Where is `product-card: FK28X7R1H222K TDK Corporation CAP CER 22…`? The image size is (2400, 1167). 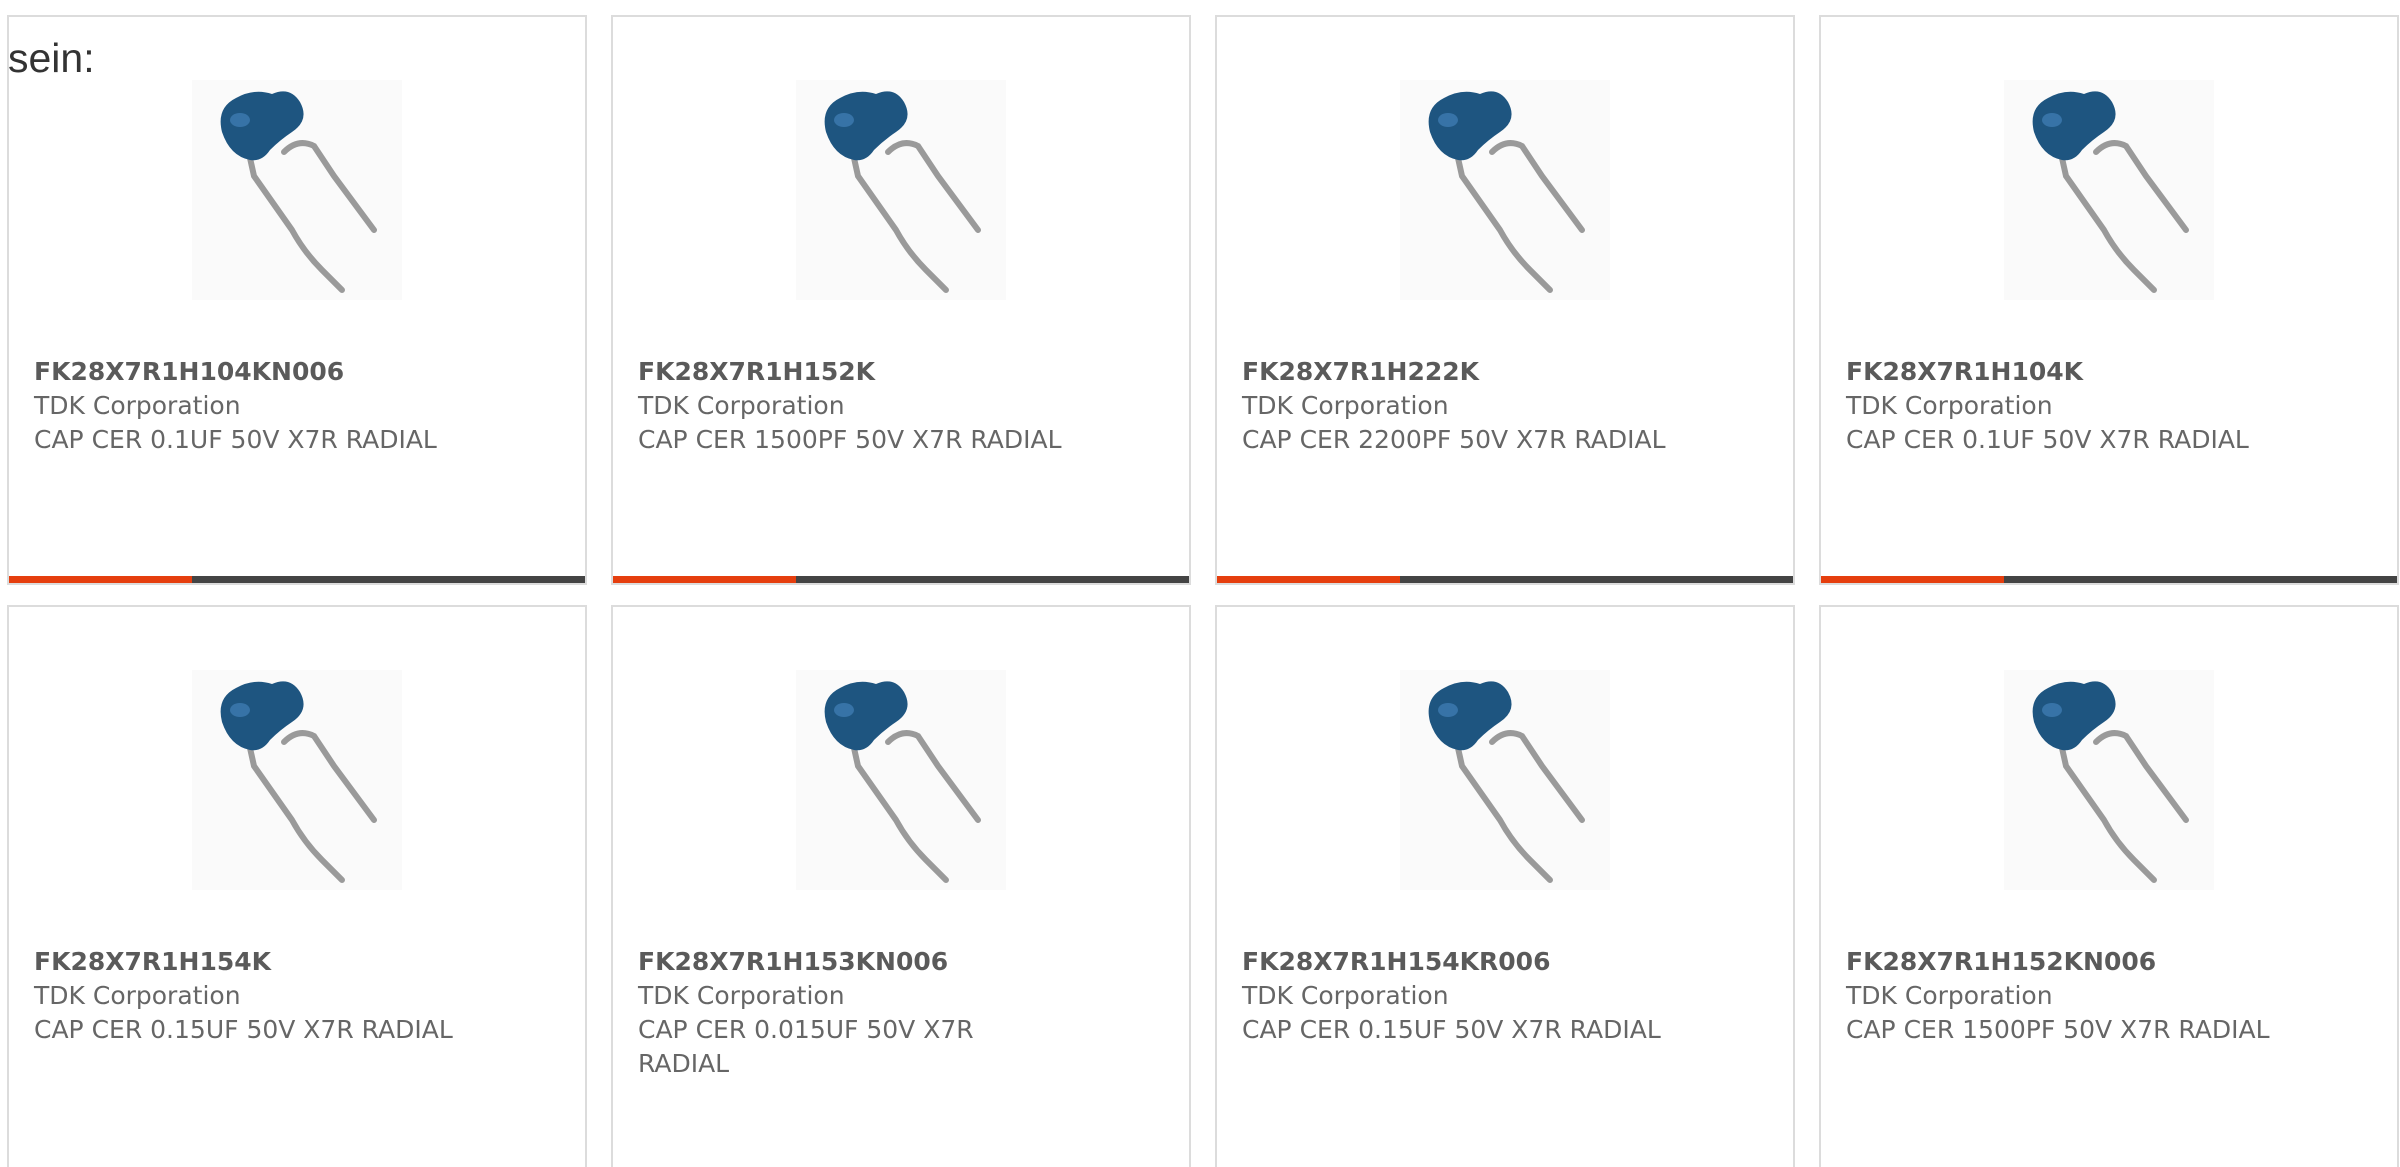
product-card: FK28X7R1H222K TDK Corporation CAP CER 22… is located at coordinates (1505, 300).